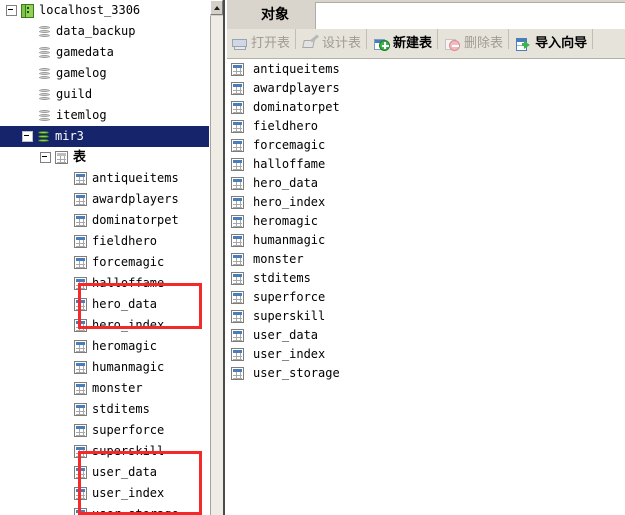  What do you see at coordinates (426, 373) in the screenshot?
I see `table-list-item: user_storage` at bounding box center [426, 373].